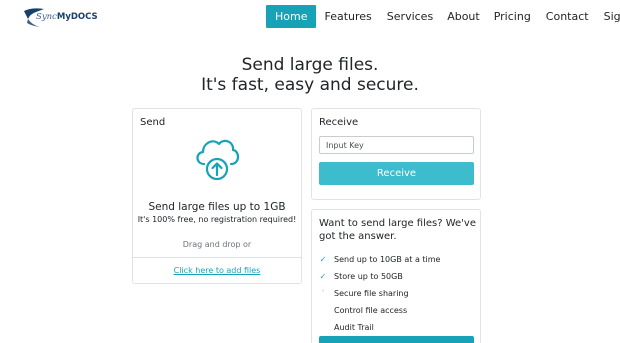 This screenshot has height=343, width=620. What do you see at coordinates (310, 65) in the screenshot?
I see `hero-line-1: Send large files.` at bounding box center [310, 65].